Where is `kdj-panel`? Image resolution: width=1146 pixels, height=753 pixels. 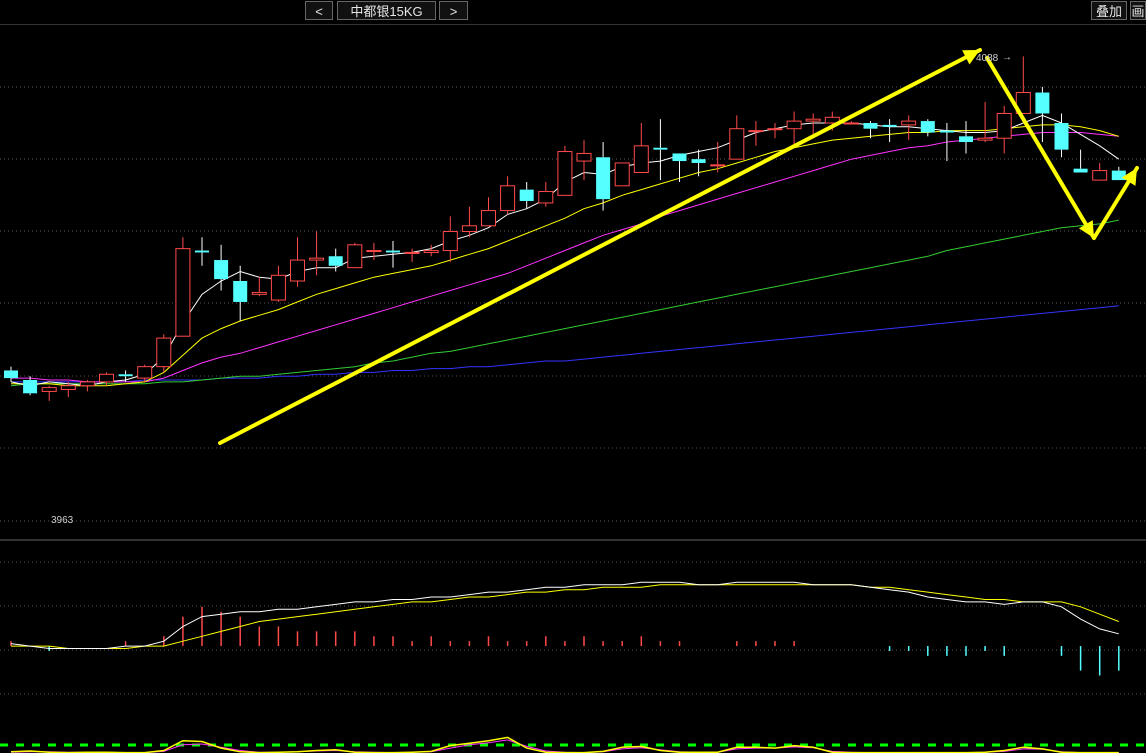 kdj-panel is located at coordinates (573, 744).